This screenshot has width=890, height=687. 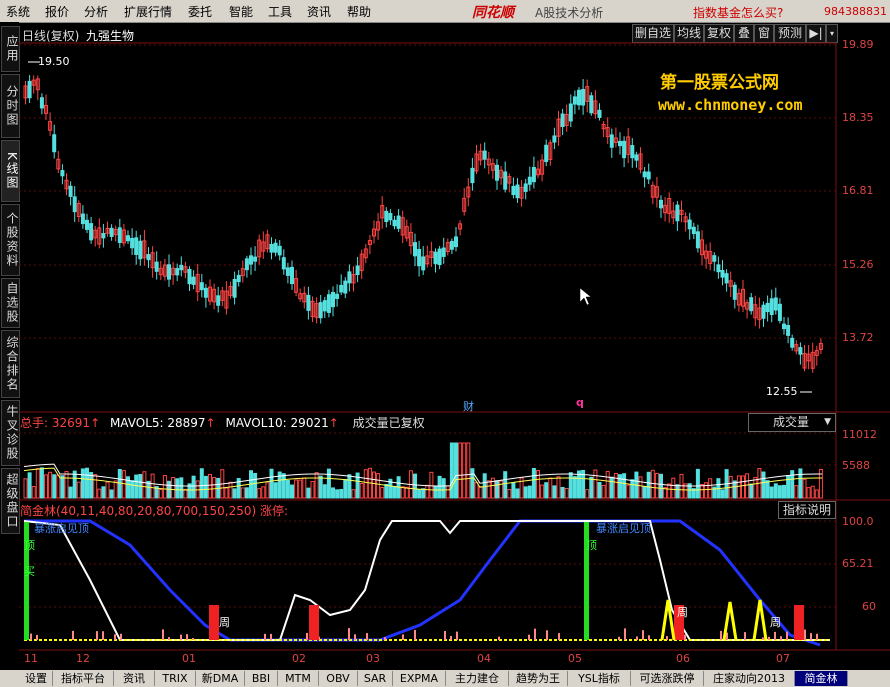 What do you see at coordinates (373, 658) in the screenshot?
I see `month-label: 03` at bounding box center [373, 658].